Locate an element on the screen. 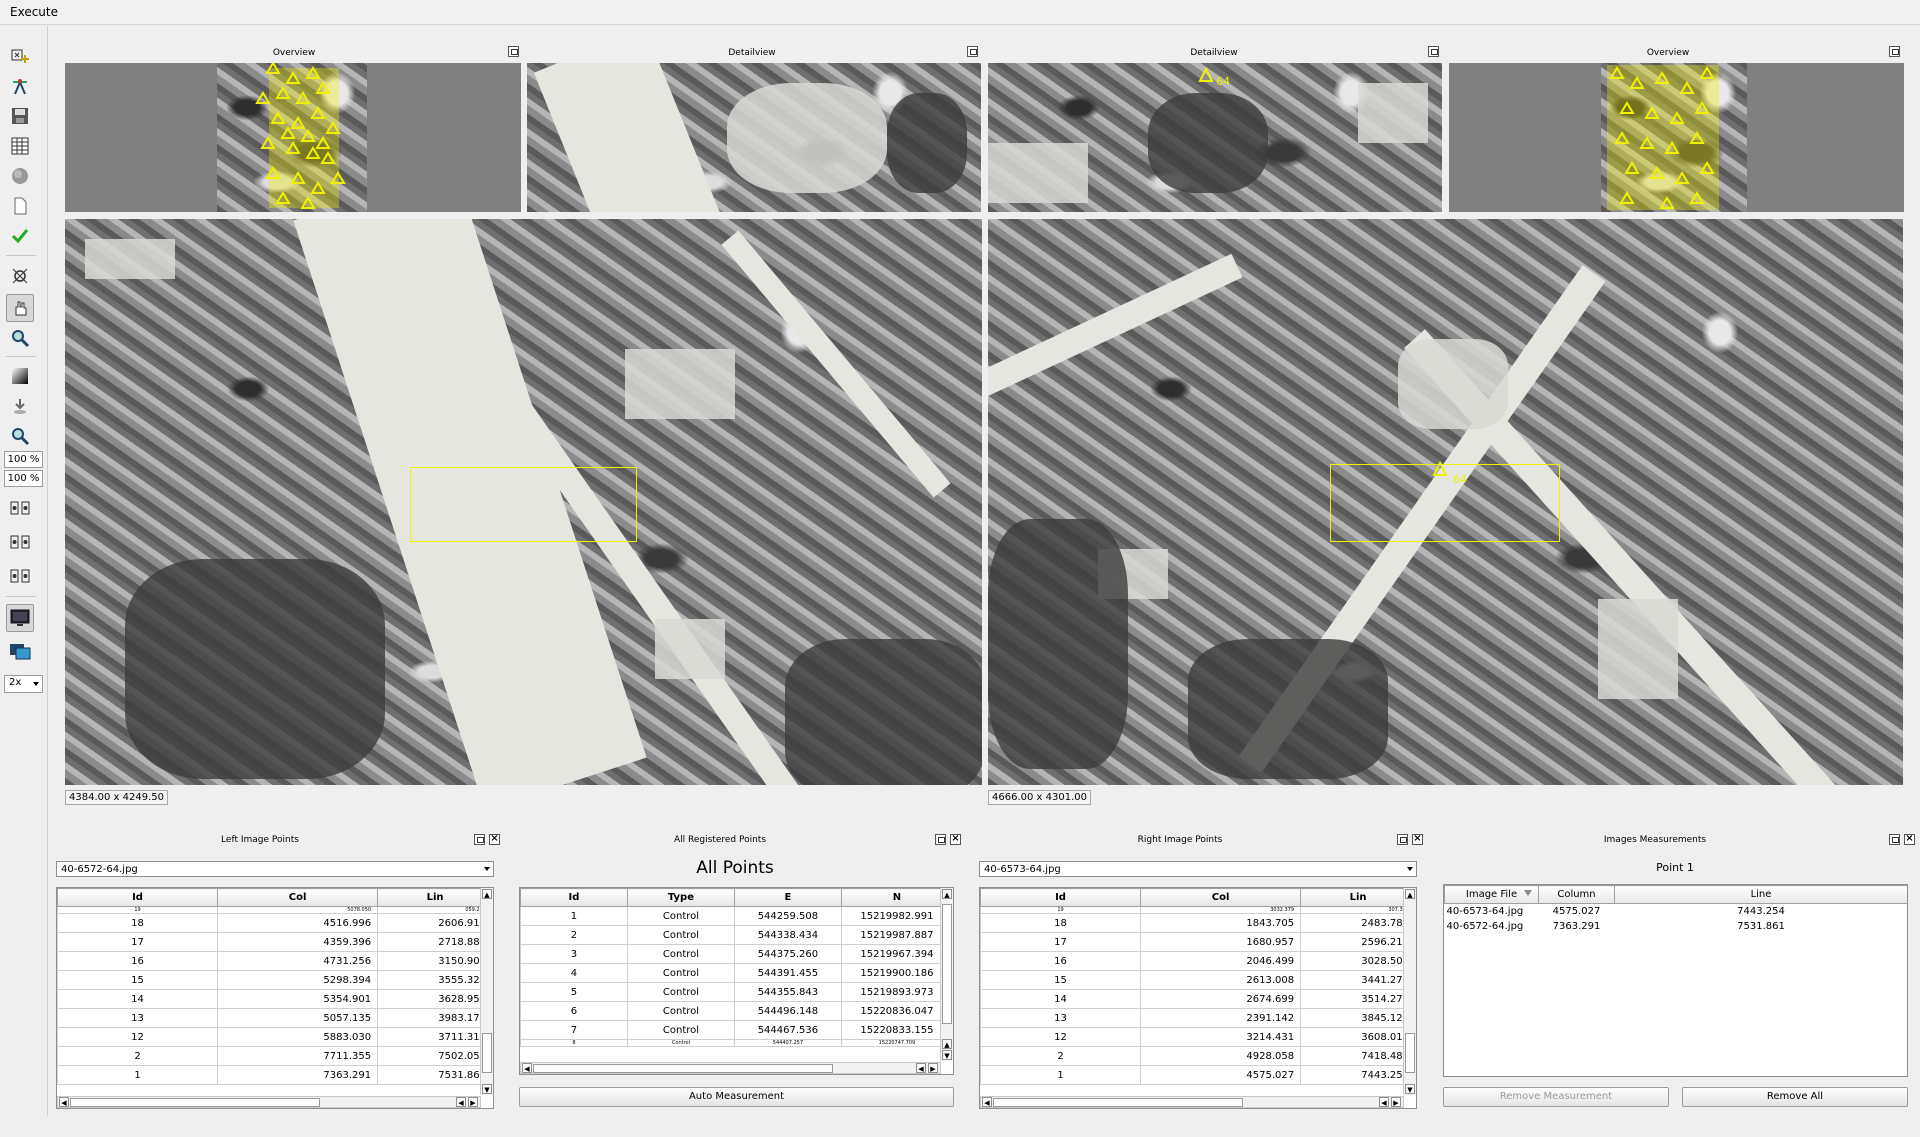 This screenshot has height=1137, width=1920. dual-monitor-icon is located at coordinates (20, 652).